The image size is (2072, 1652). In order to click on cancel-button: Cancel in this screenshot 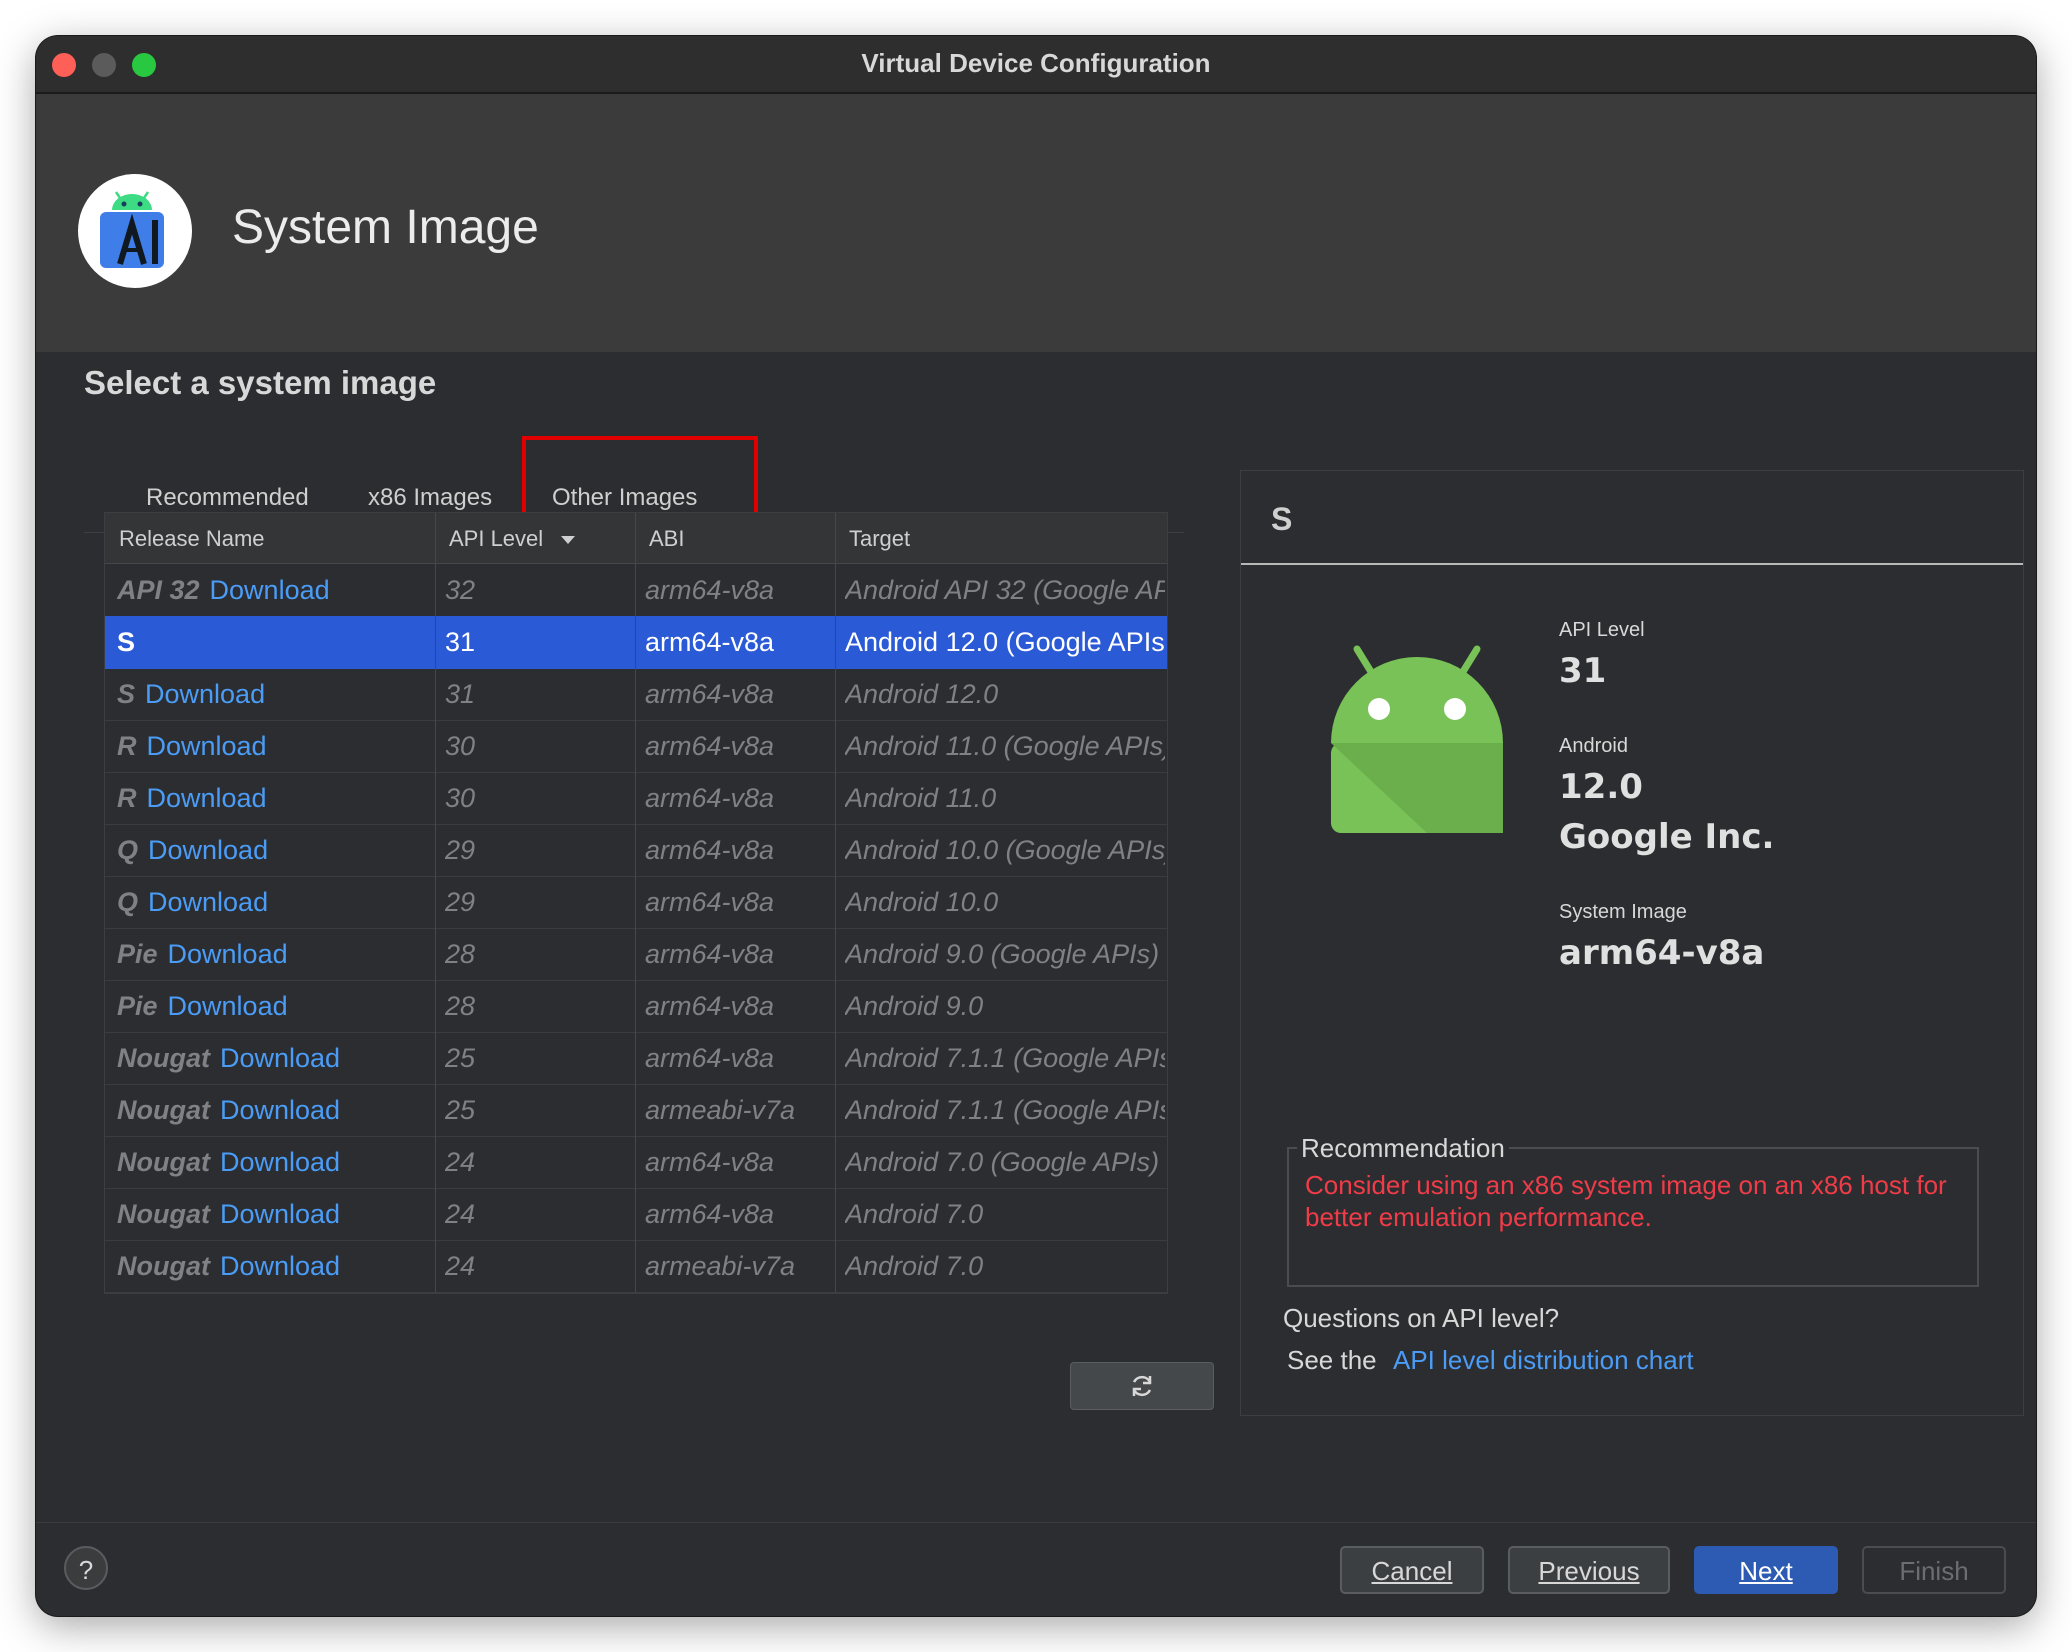, I will do `click(1412, 1570)`.